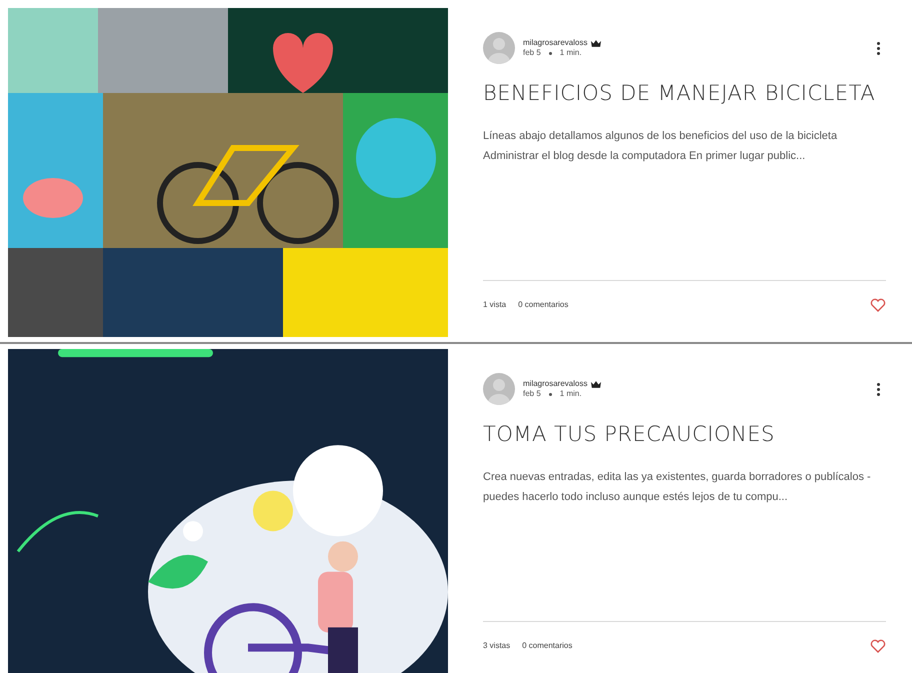 Image resolution: width=912 pixels, height=673 pixels. What do you see at coordinates (684, 93) in the screenshot?
I see `post-title: BENEFICIOS DE MANEJAR BICICLETA` at bounding box center [684, 93].